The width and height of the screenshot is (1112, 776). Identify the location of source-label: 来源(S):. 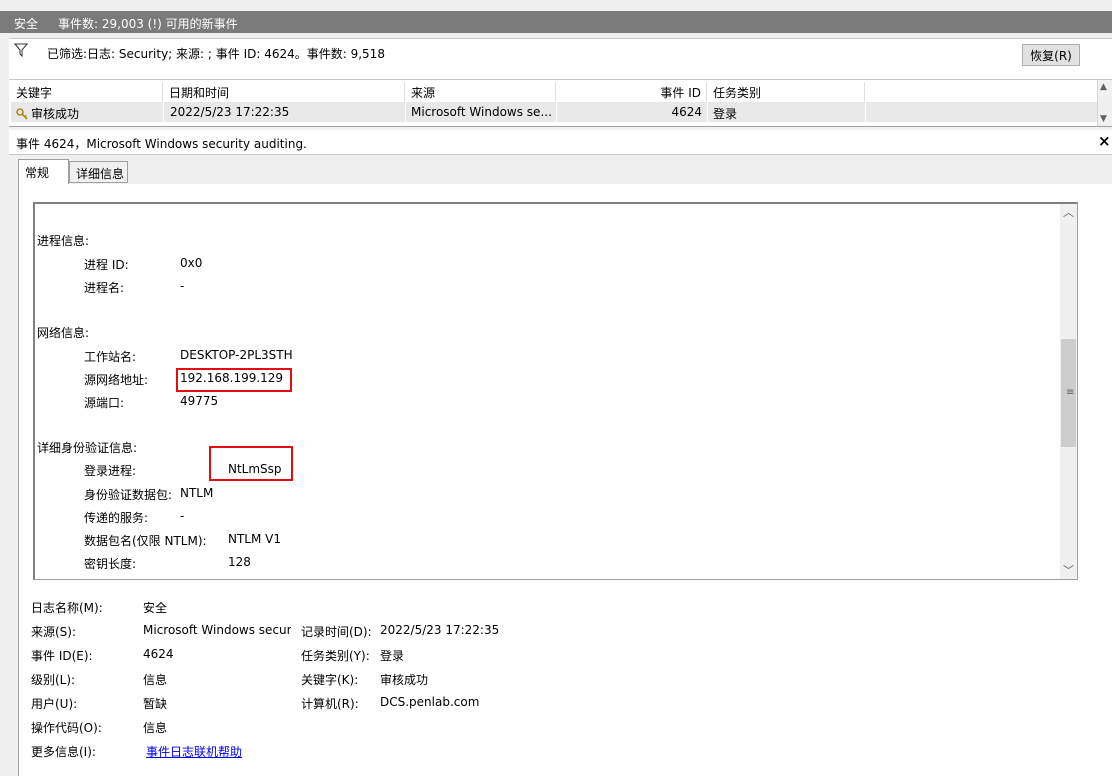
(54, 632).